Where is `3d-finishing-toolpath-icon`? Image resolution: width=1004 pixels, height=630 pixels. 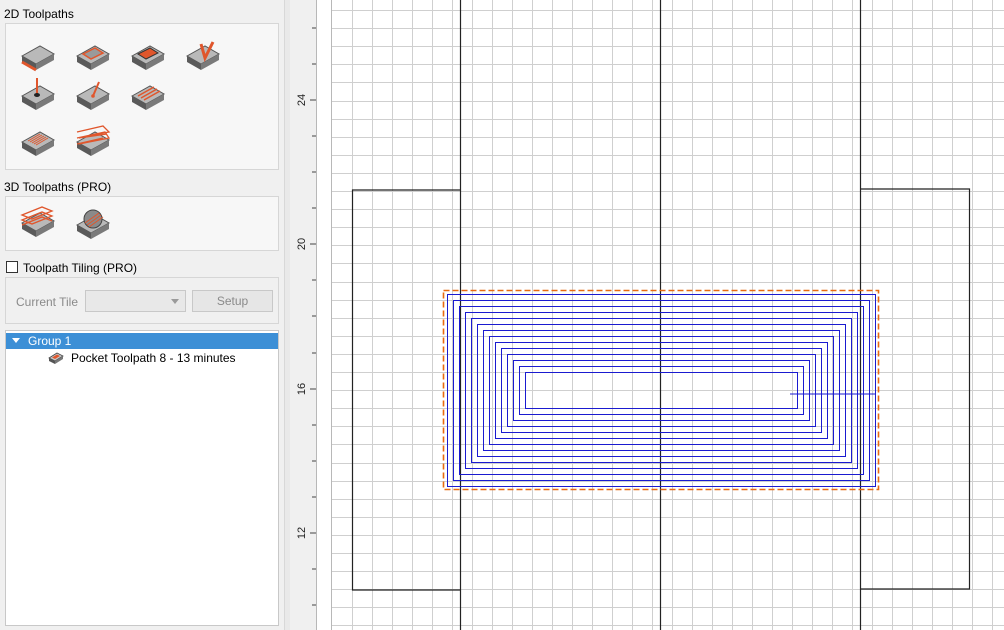
3d-finishing-toolpath-icon is located at coordinates (93, 223).